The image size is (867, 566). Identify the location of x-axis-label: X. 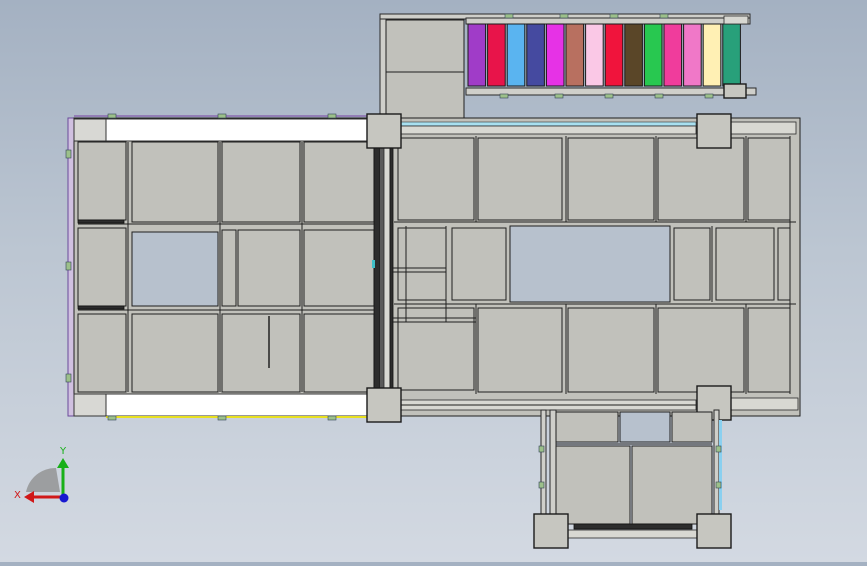
(17, 495).